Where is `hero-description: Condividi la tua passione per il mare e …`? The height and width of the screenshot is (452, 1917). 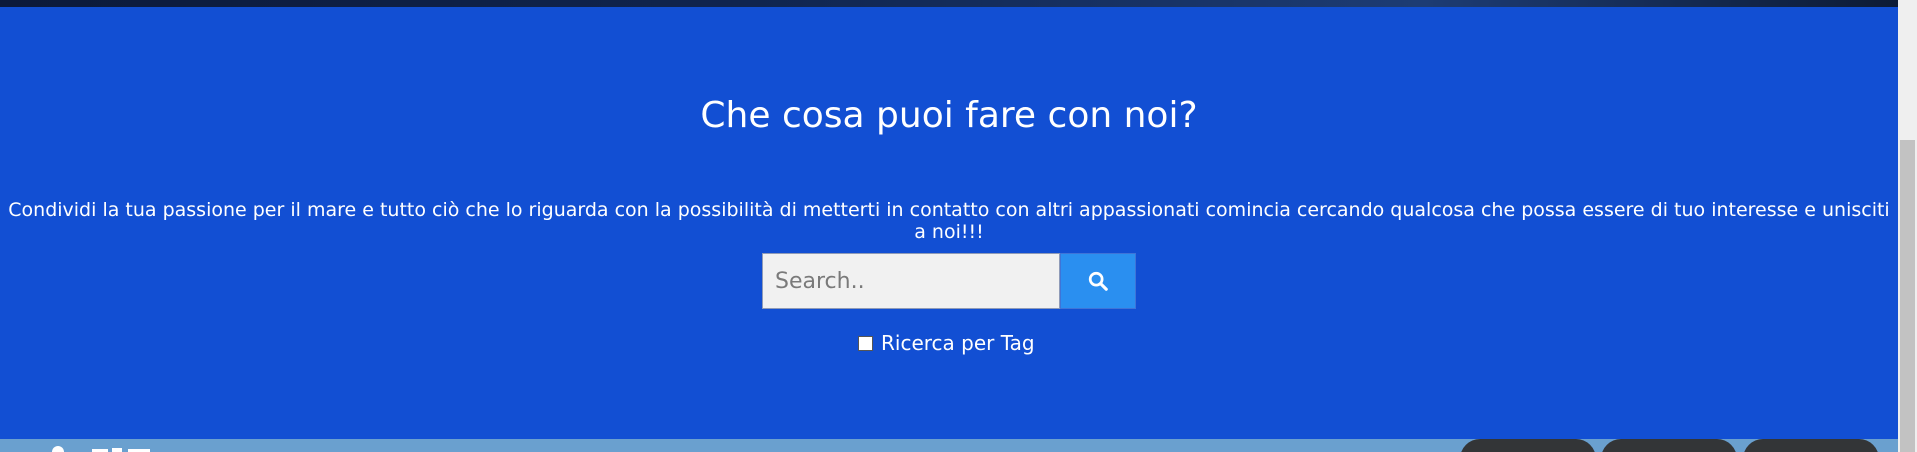
hero-description: Condividi la tua passione per il mare e … is located at coordinates (949, 221).